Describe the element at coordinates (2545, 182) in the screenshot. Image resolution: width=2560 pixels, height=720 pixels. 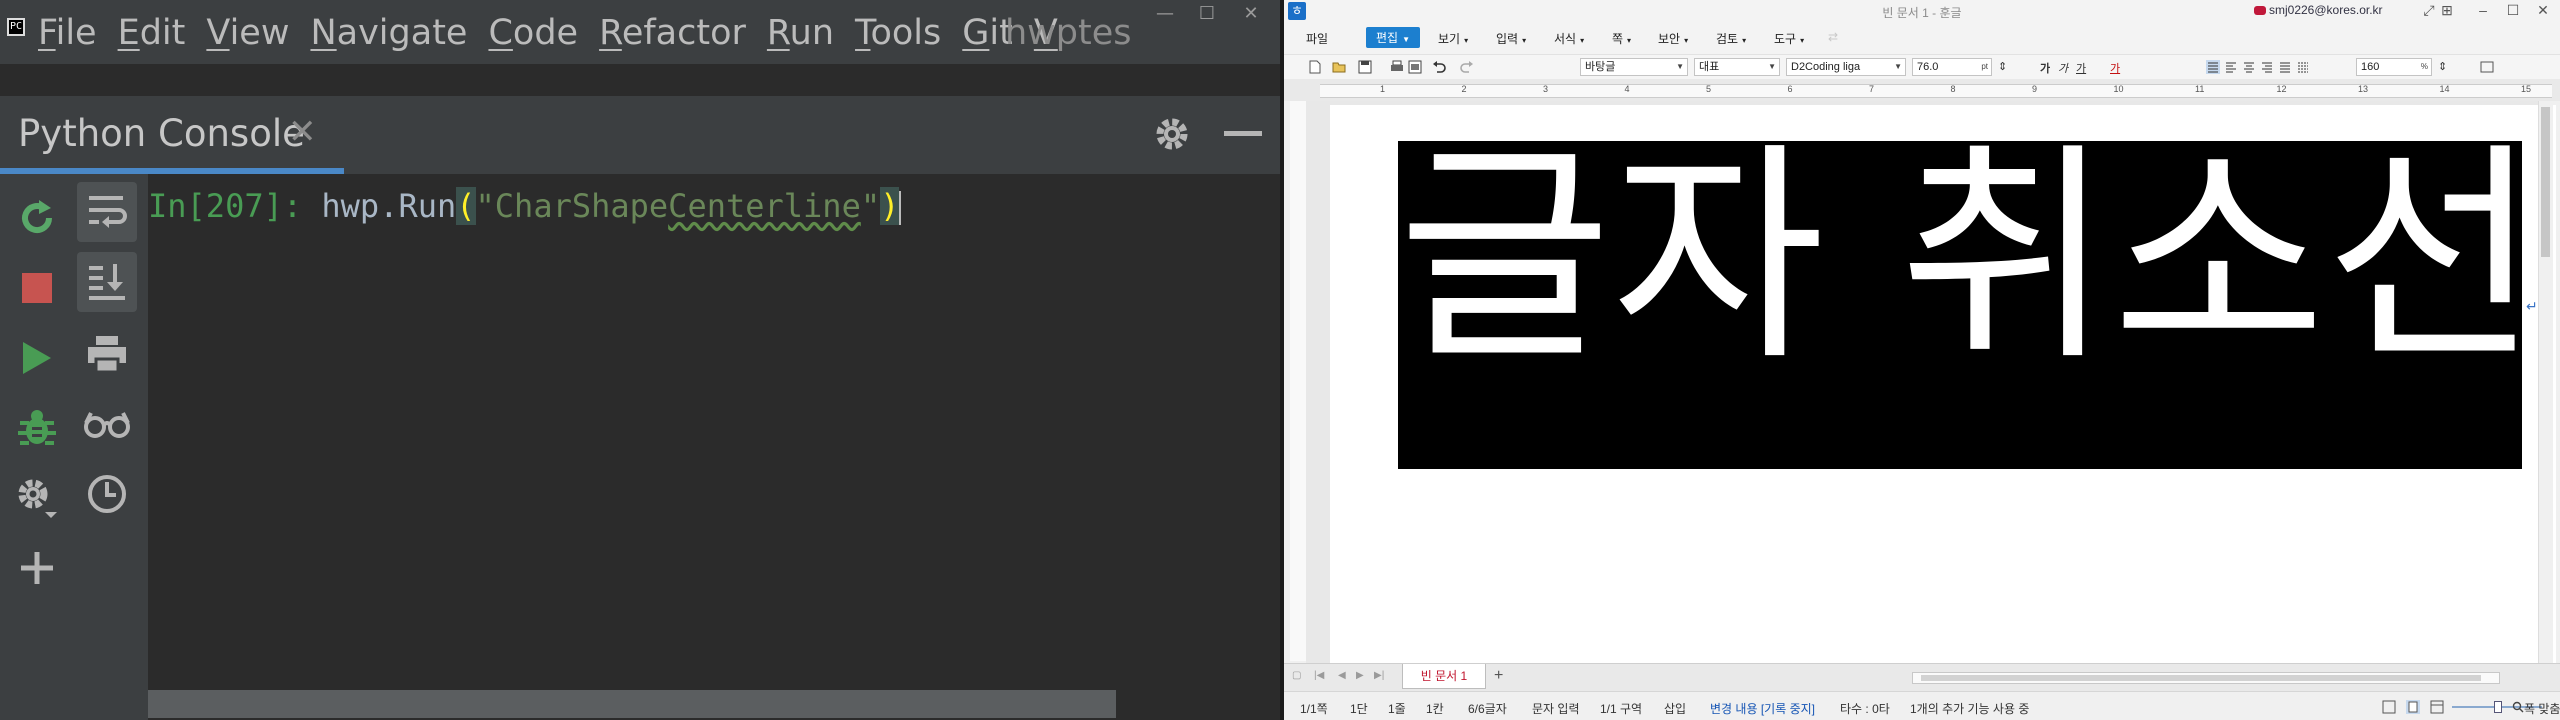
I see `vertical-scroll-thumb` at that location.